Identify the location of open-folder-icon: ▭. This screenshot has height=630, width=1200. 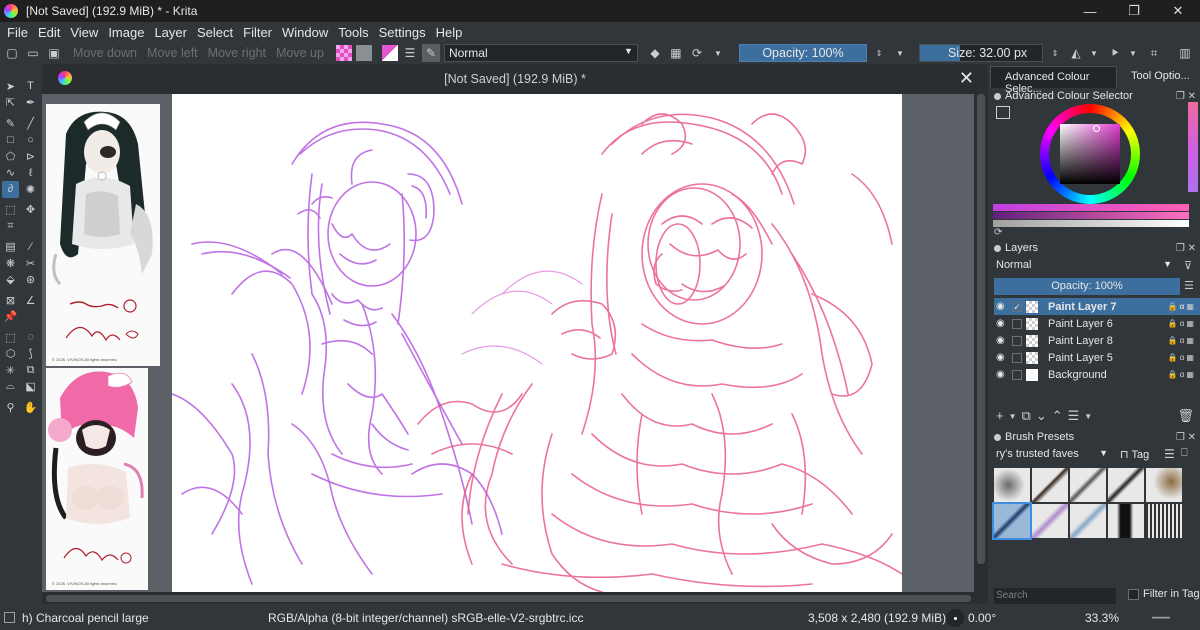
(33, 53).